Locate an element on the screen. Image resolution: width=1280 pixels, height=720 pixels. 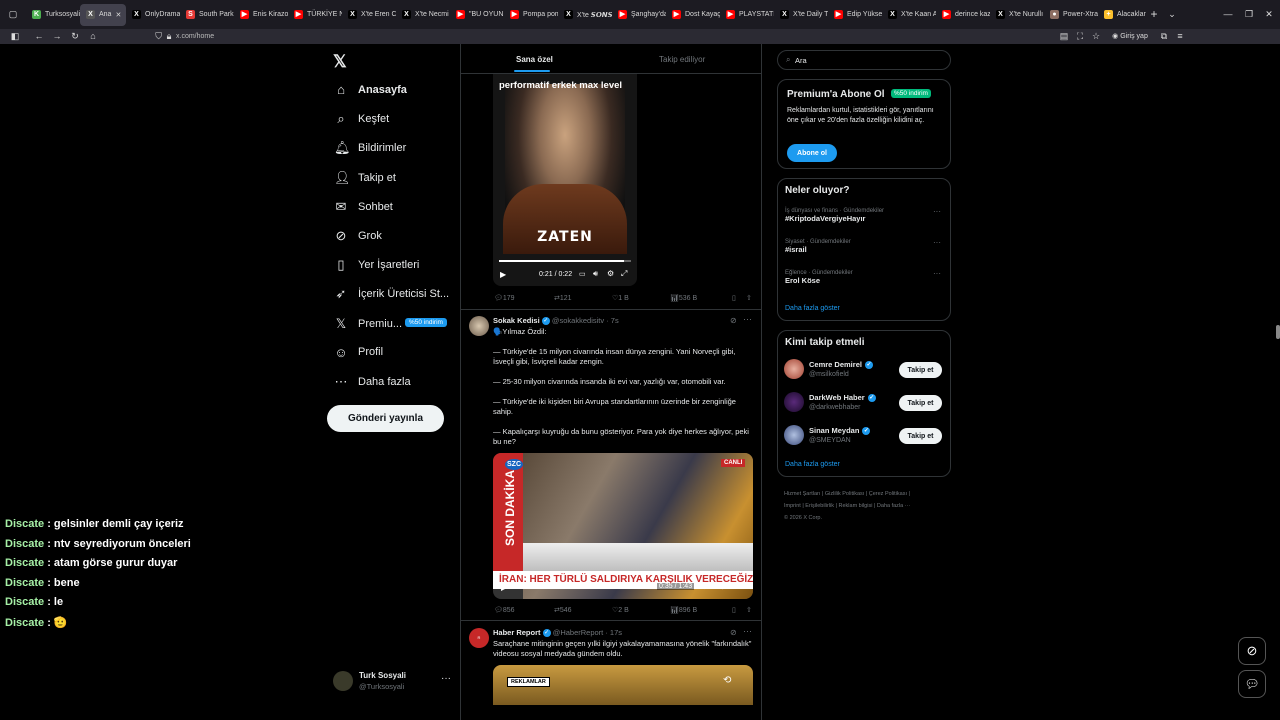
browser-tab: ▶ PLAYSTATIC is located at coordinates (747, 14).